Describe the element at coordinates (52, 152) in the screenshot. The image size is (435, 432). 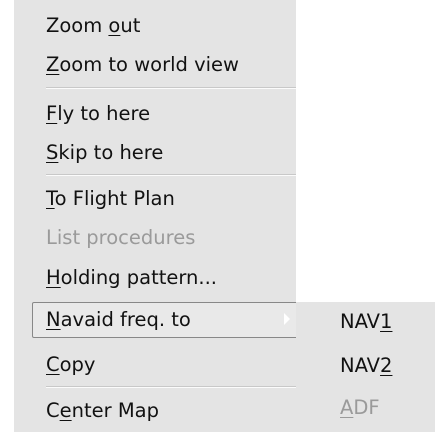
I see `menu-item-accelerator: S` at that location.